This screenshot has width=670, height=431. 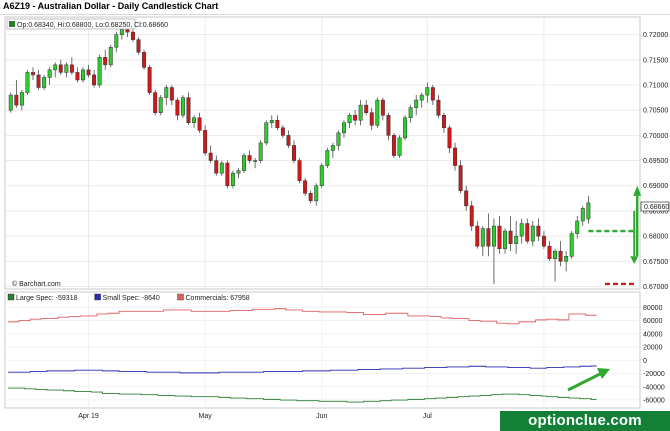 I want to click on x-tick-label: Apr 19, so click(x=88, y=416).